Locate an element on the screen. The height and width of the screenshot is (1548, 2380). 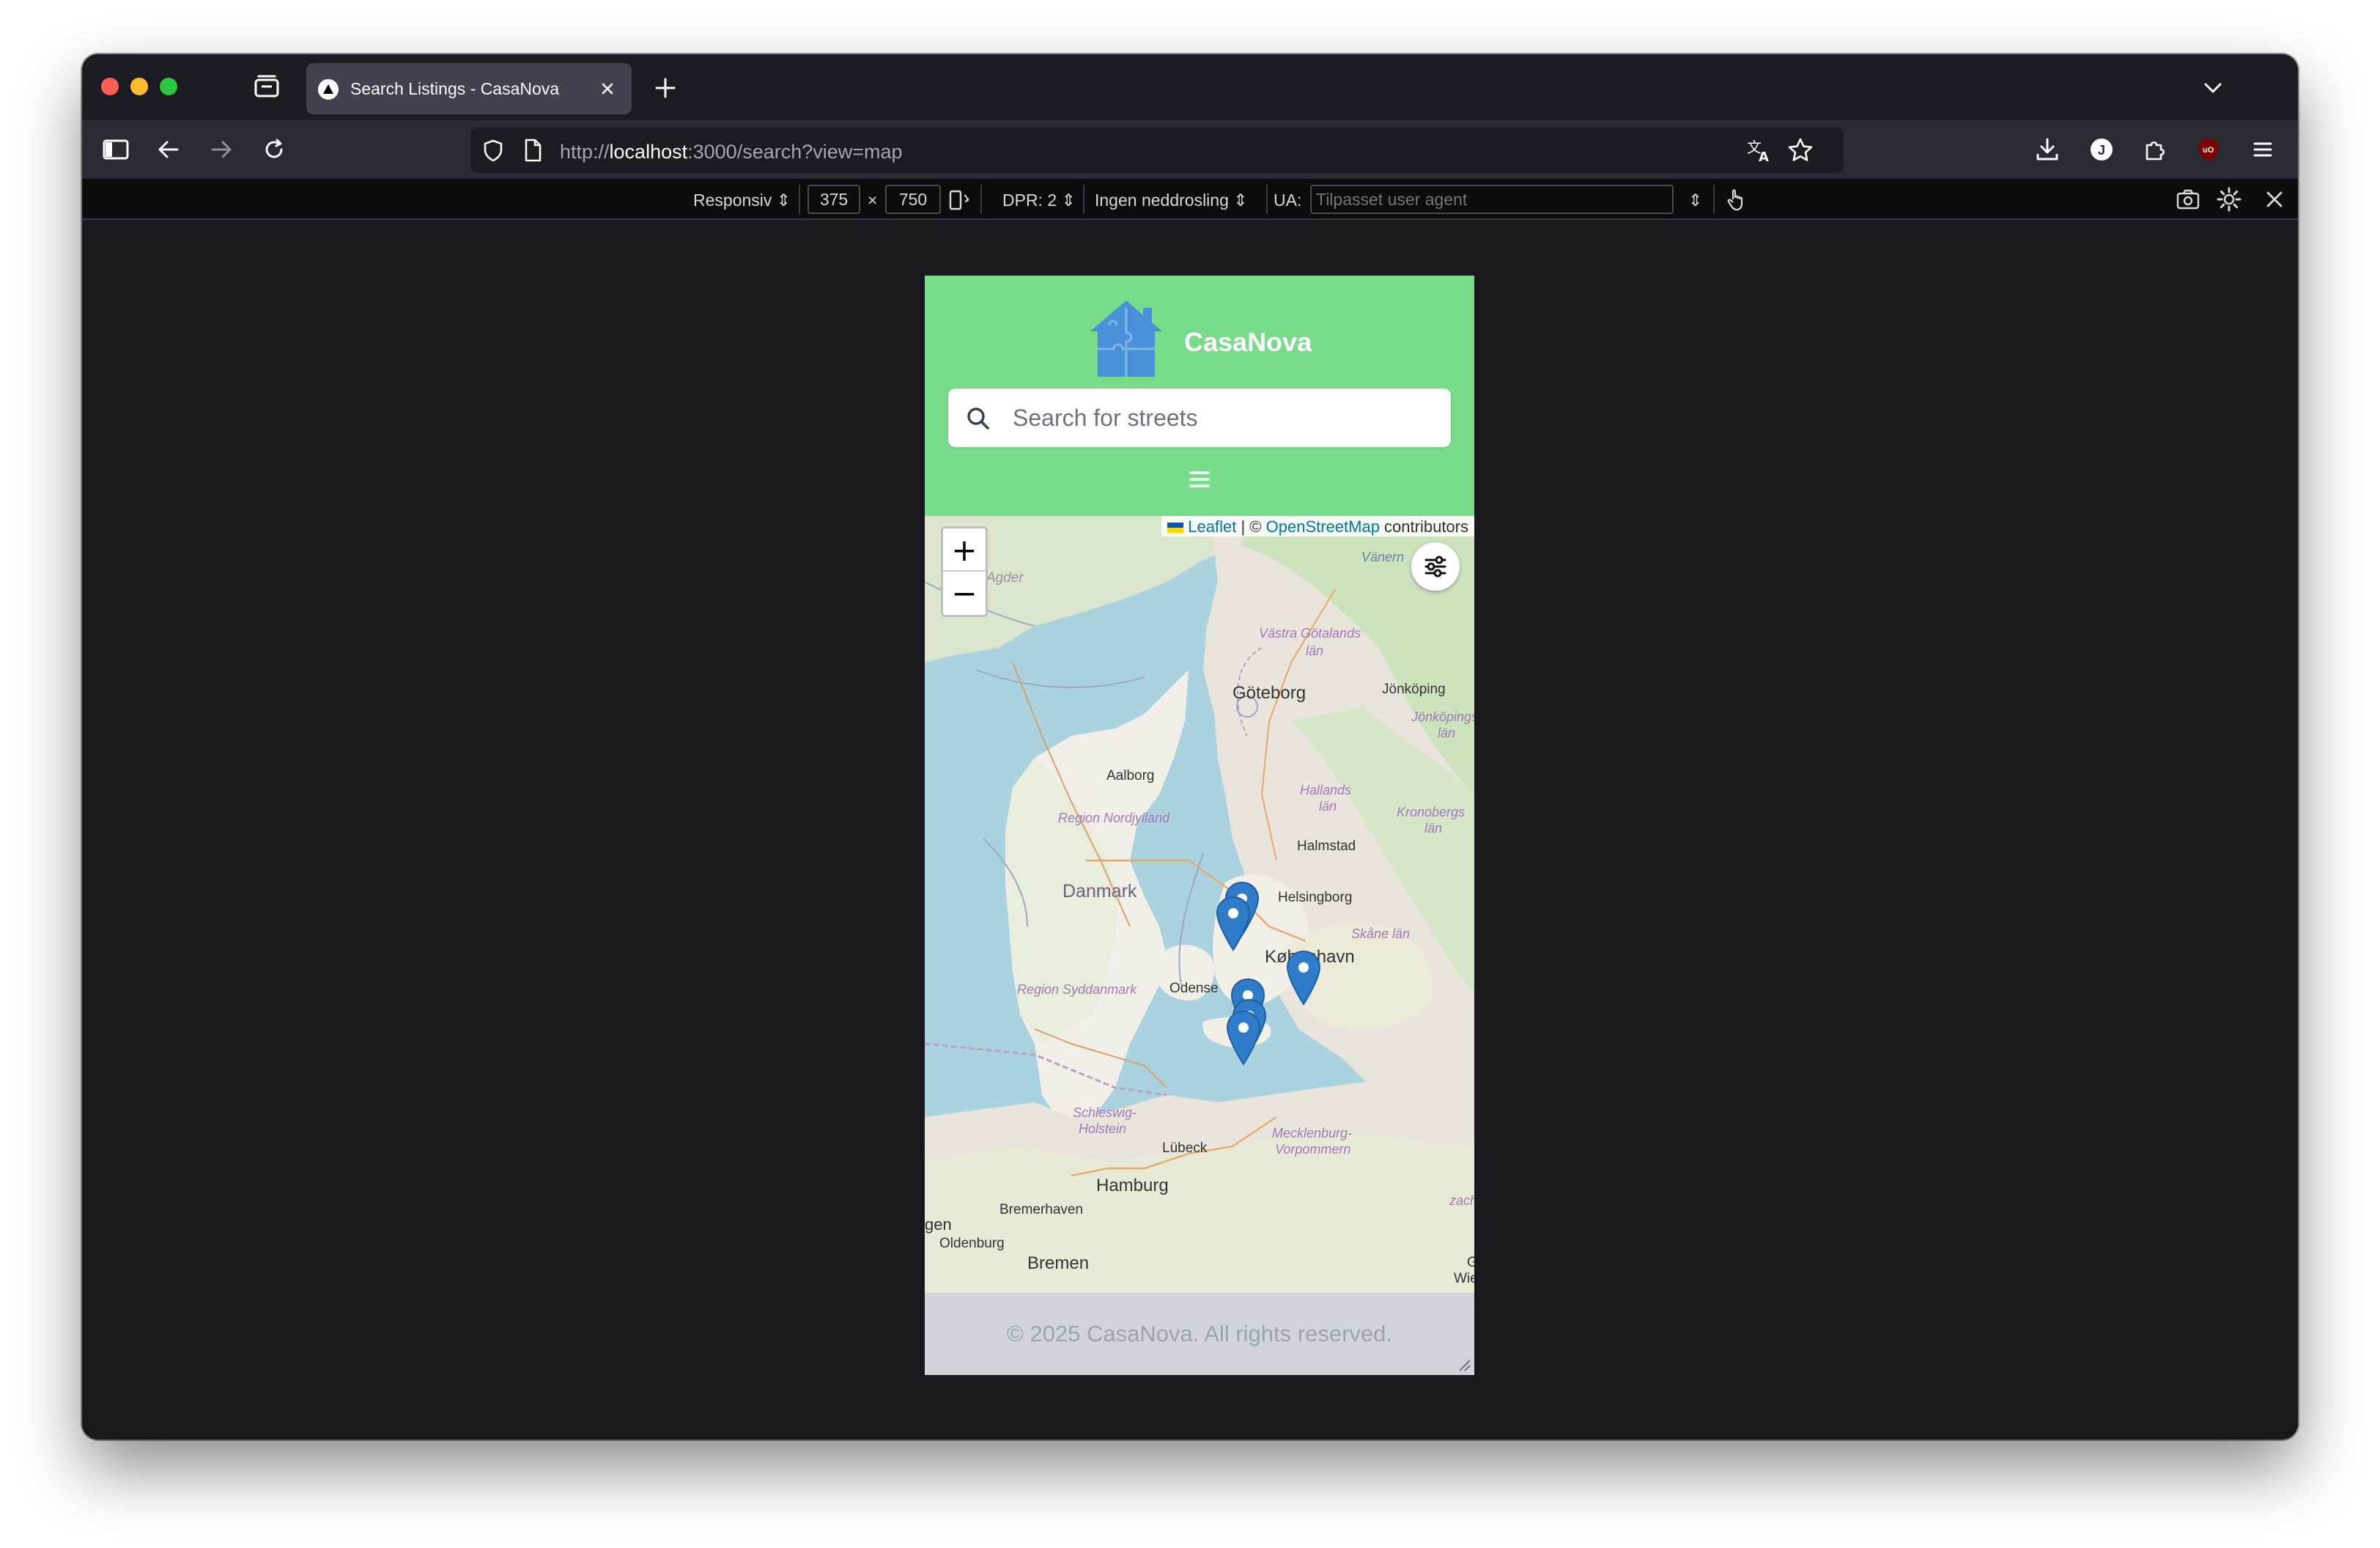
street-search-input is located at coordinates (1225, 417).